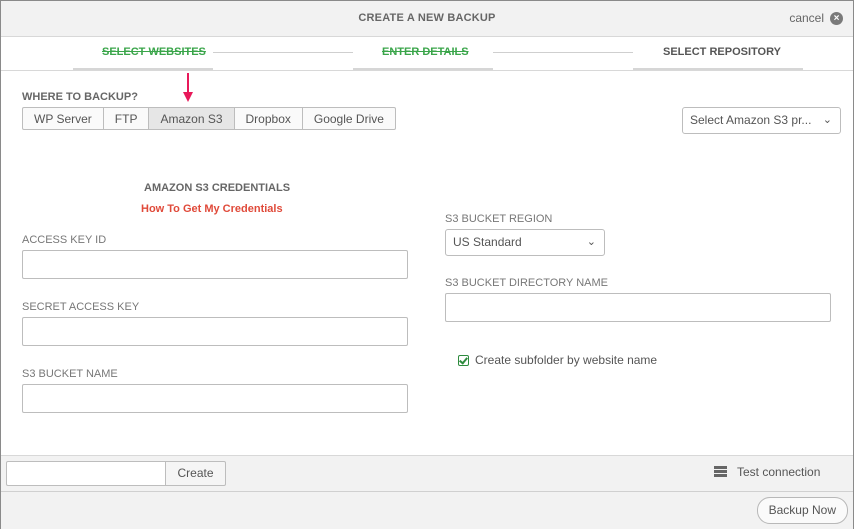 The width and height of the screenshot is (854, 529). I want to click on secret-key-input, so click(215, 331).